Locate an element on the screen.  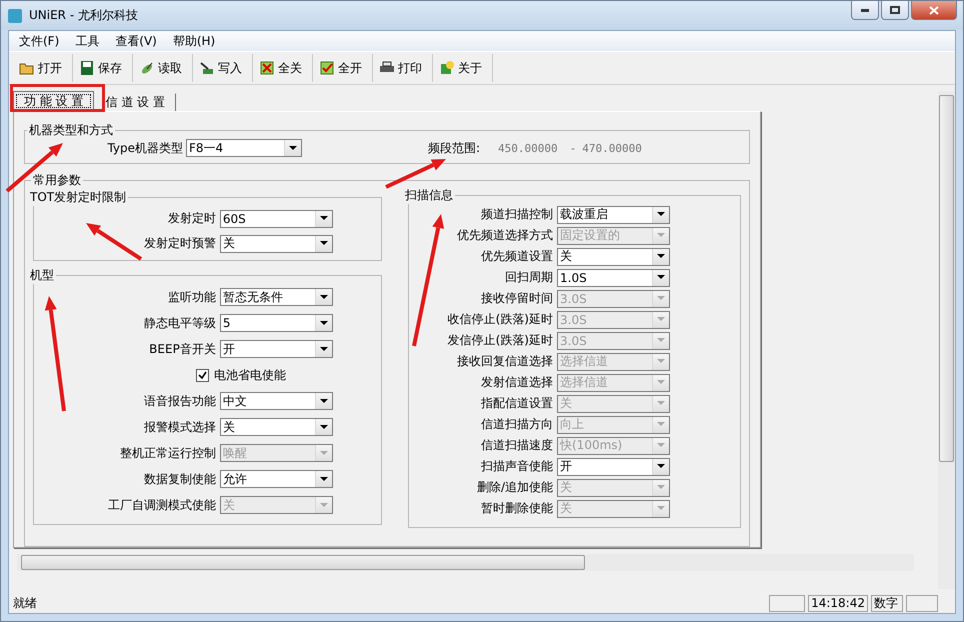
dropdown: 5 is located at coordinates (276, 323).